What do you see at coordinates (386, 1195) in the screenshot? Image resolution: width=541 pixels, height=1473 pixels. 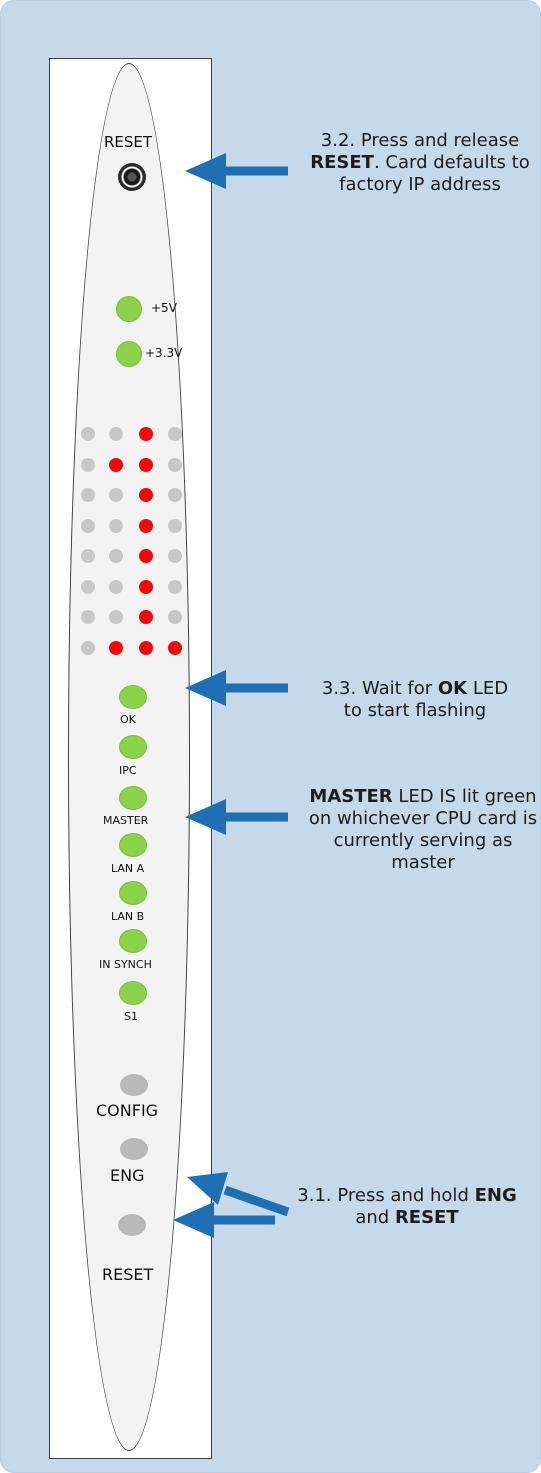 I see `note-3-1-text: 3.1. Press and hold` at bounding box center [386, 1195].